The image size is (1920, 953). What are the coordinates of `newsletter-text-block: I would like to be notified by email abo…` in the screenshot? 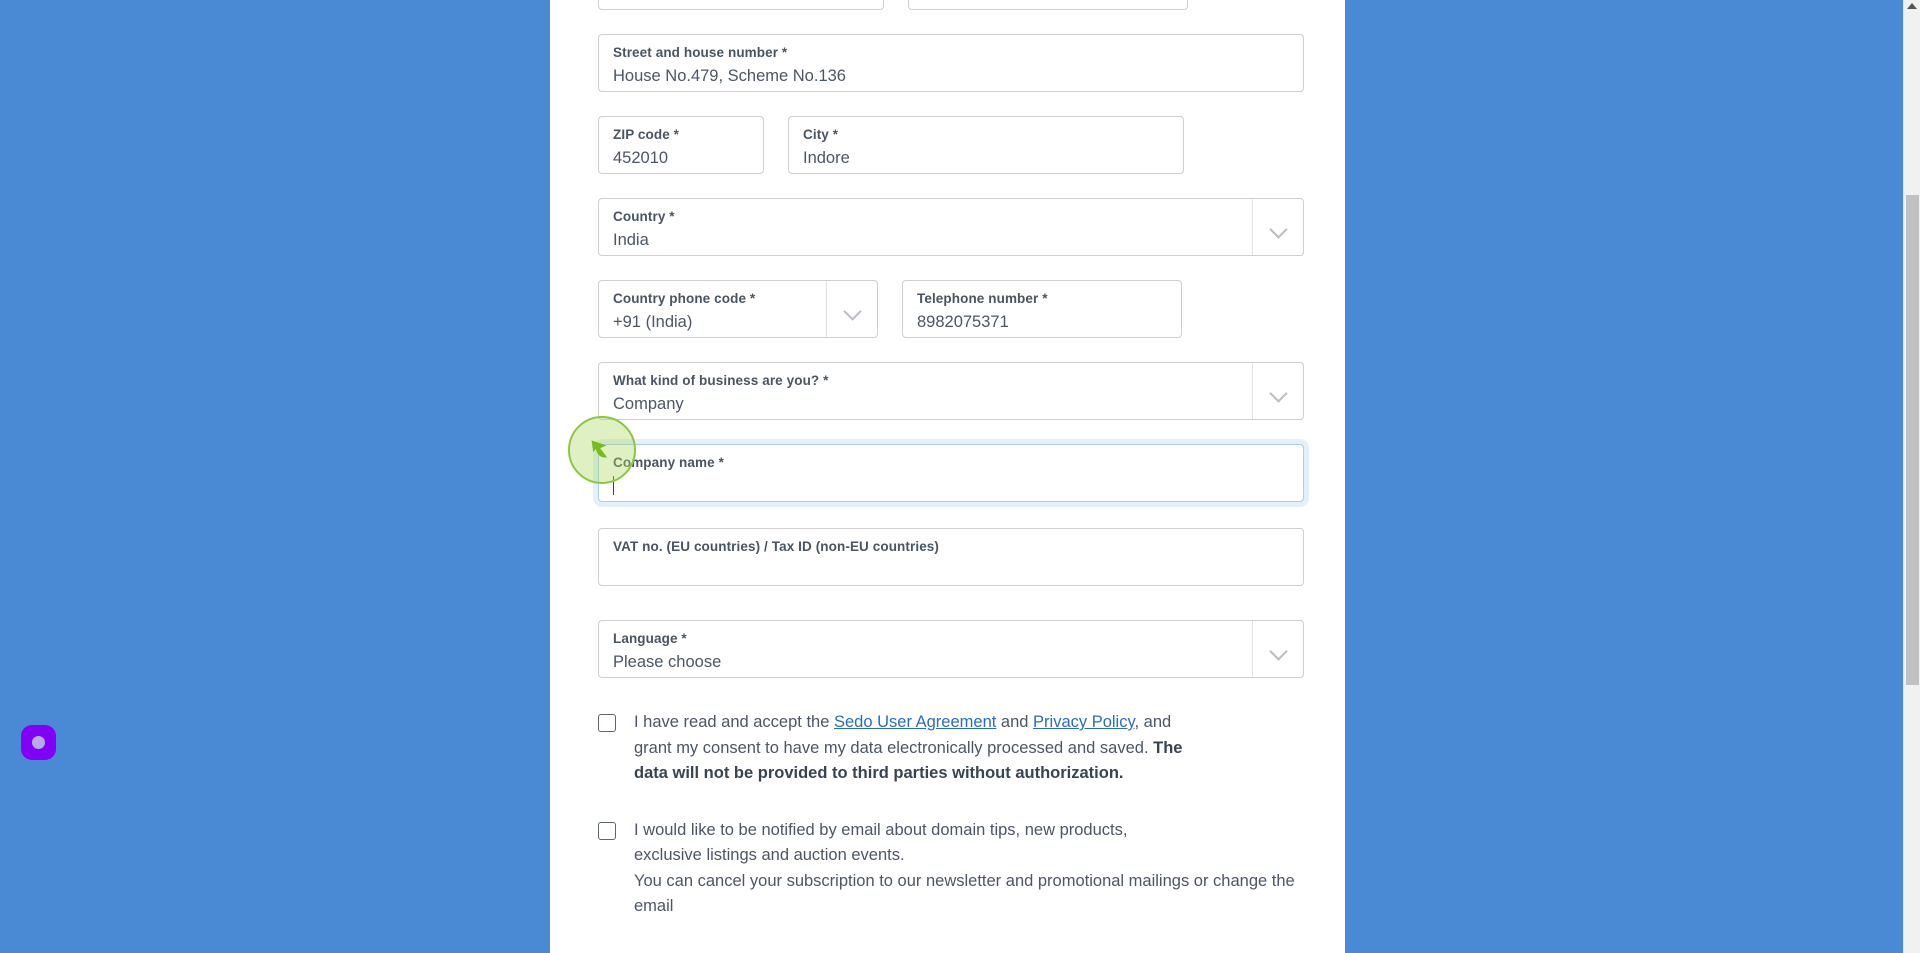 It's located at (969, 869).